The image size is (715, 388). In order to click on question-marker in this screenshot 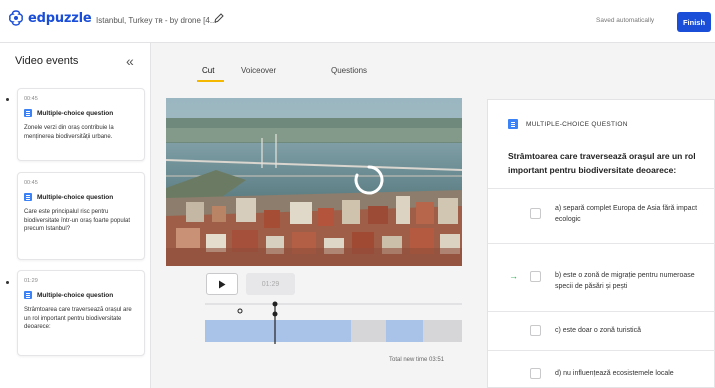, I will do `click(240, 311)`.